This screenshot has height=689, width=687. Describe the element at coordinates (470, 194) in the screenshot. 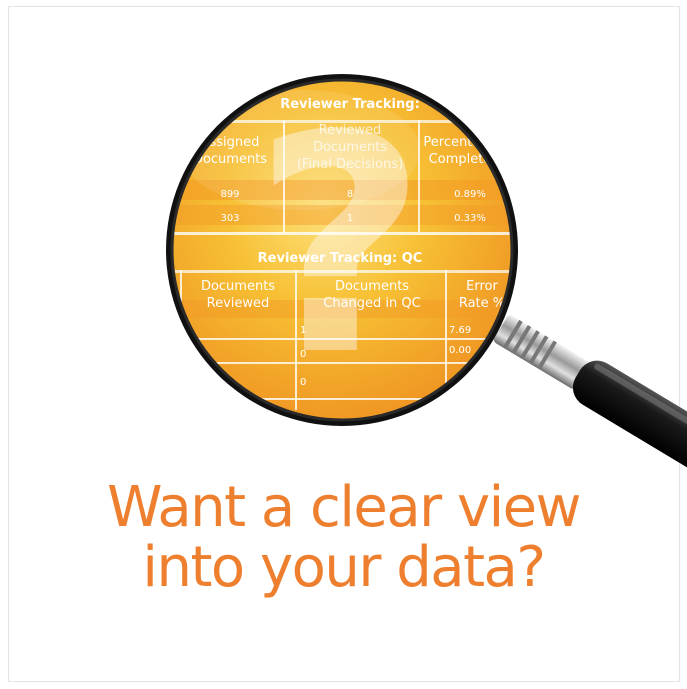

I see `table1-cell: 0.89%` at that location.